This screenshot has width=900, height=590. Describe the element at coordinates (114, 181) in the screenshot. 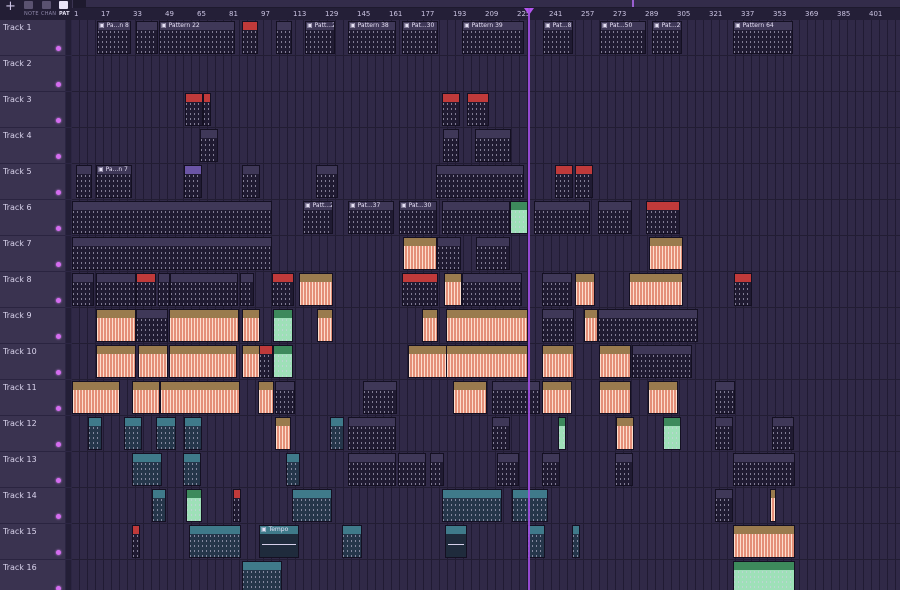

I see `pattern-clip: ▣ Pa...n 7` at that location.